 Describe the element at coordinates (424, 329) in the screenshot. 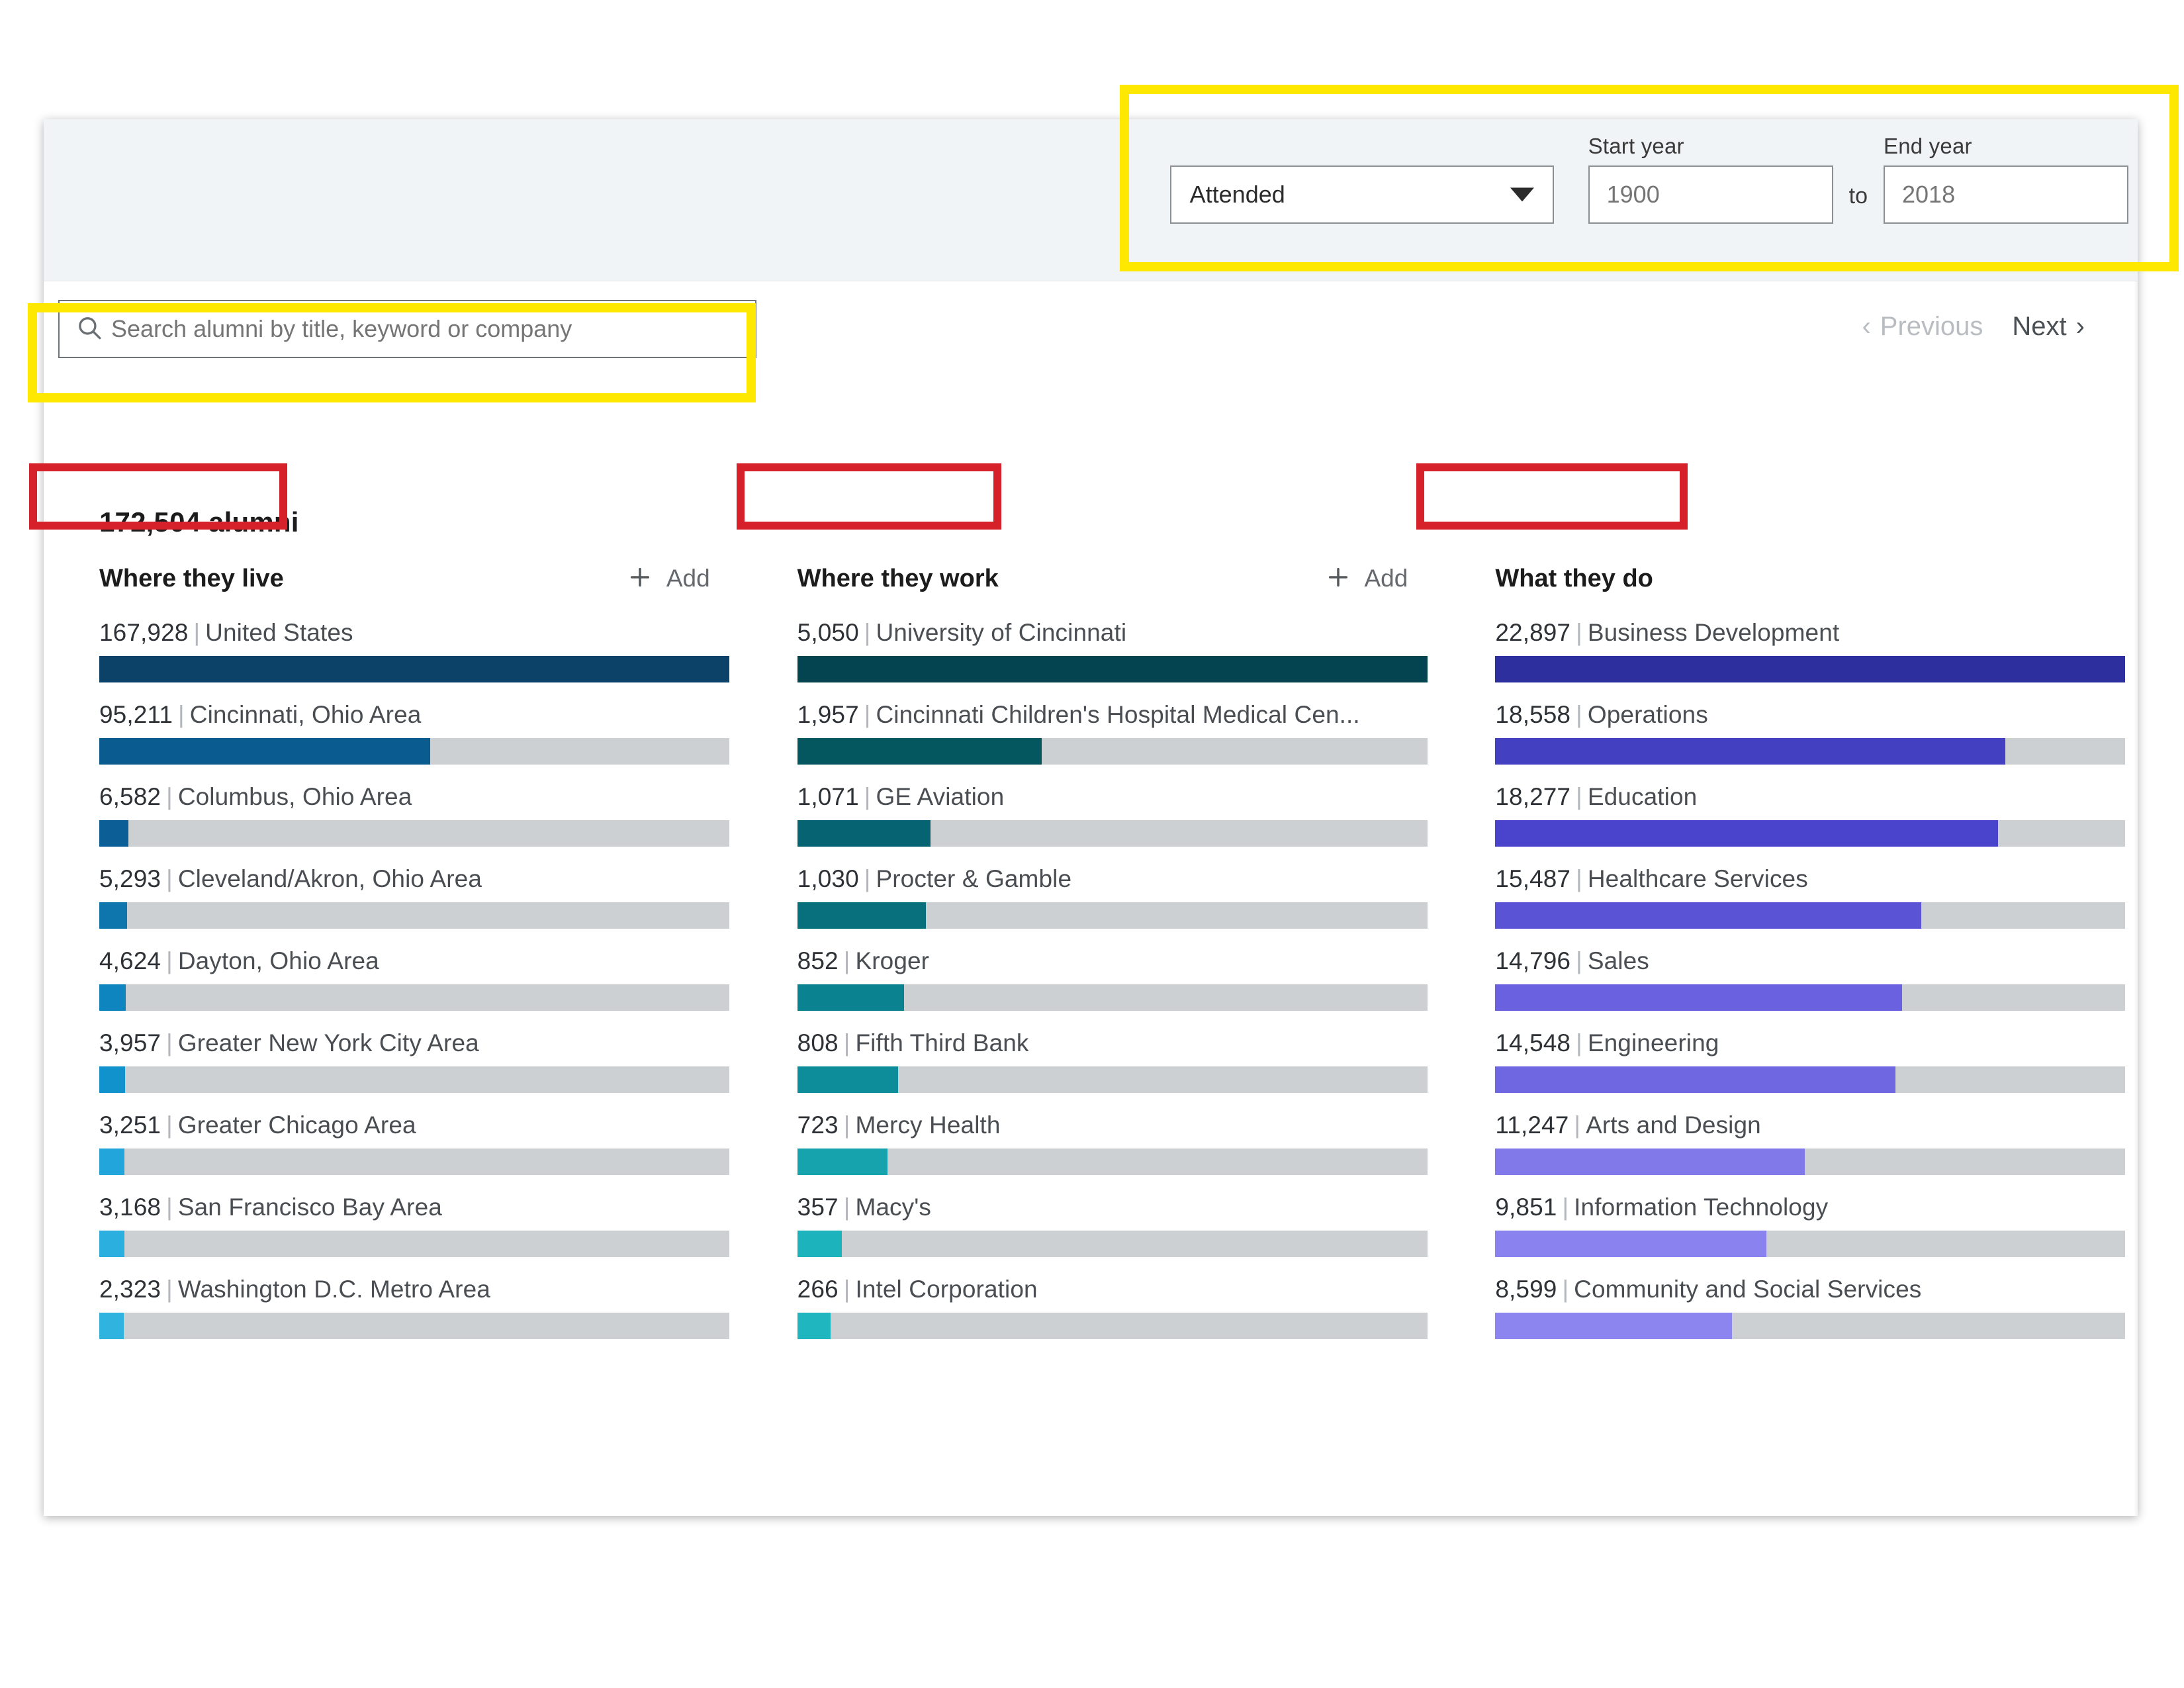

I see `search-input` at that location.